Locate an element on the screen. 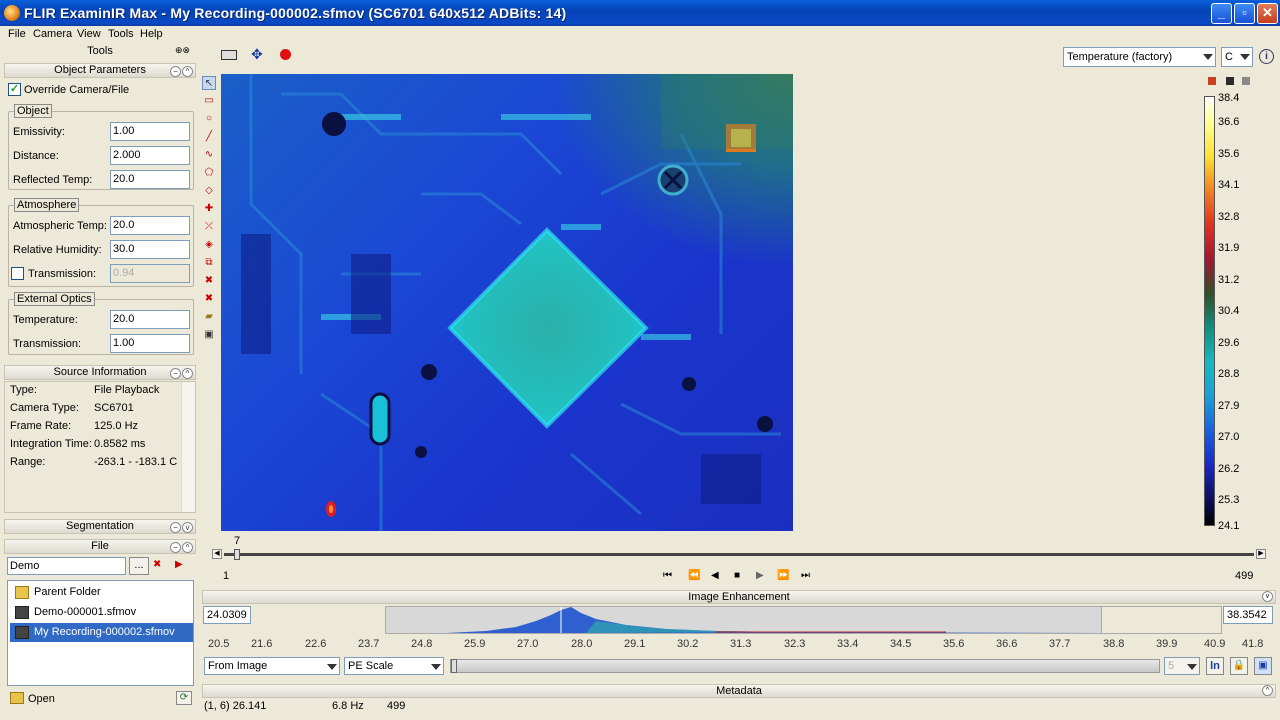  info-scrollbar is located at coordinates (188, 447).